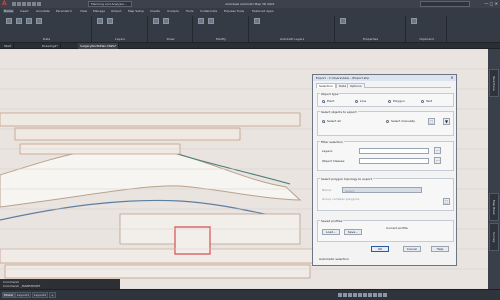 This screenshot has height=300, width=500. Describe the element at coordinates (345, 295) in the screenshot. I see `snap-toggle-icon` at that location.